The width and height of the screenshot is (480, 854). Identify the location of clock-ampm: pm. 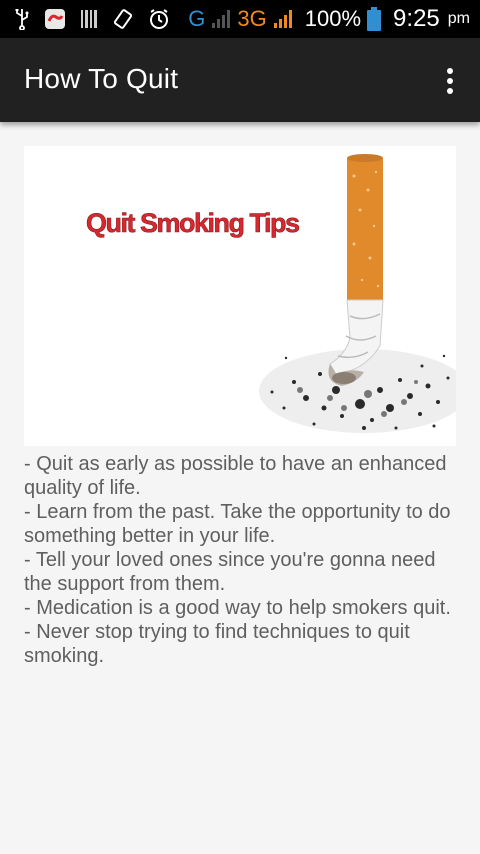
(458, 18).